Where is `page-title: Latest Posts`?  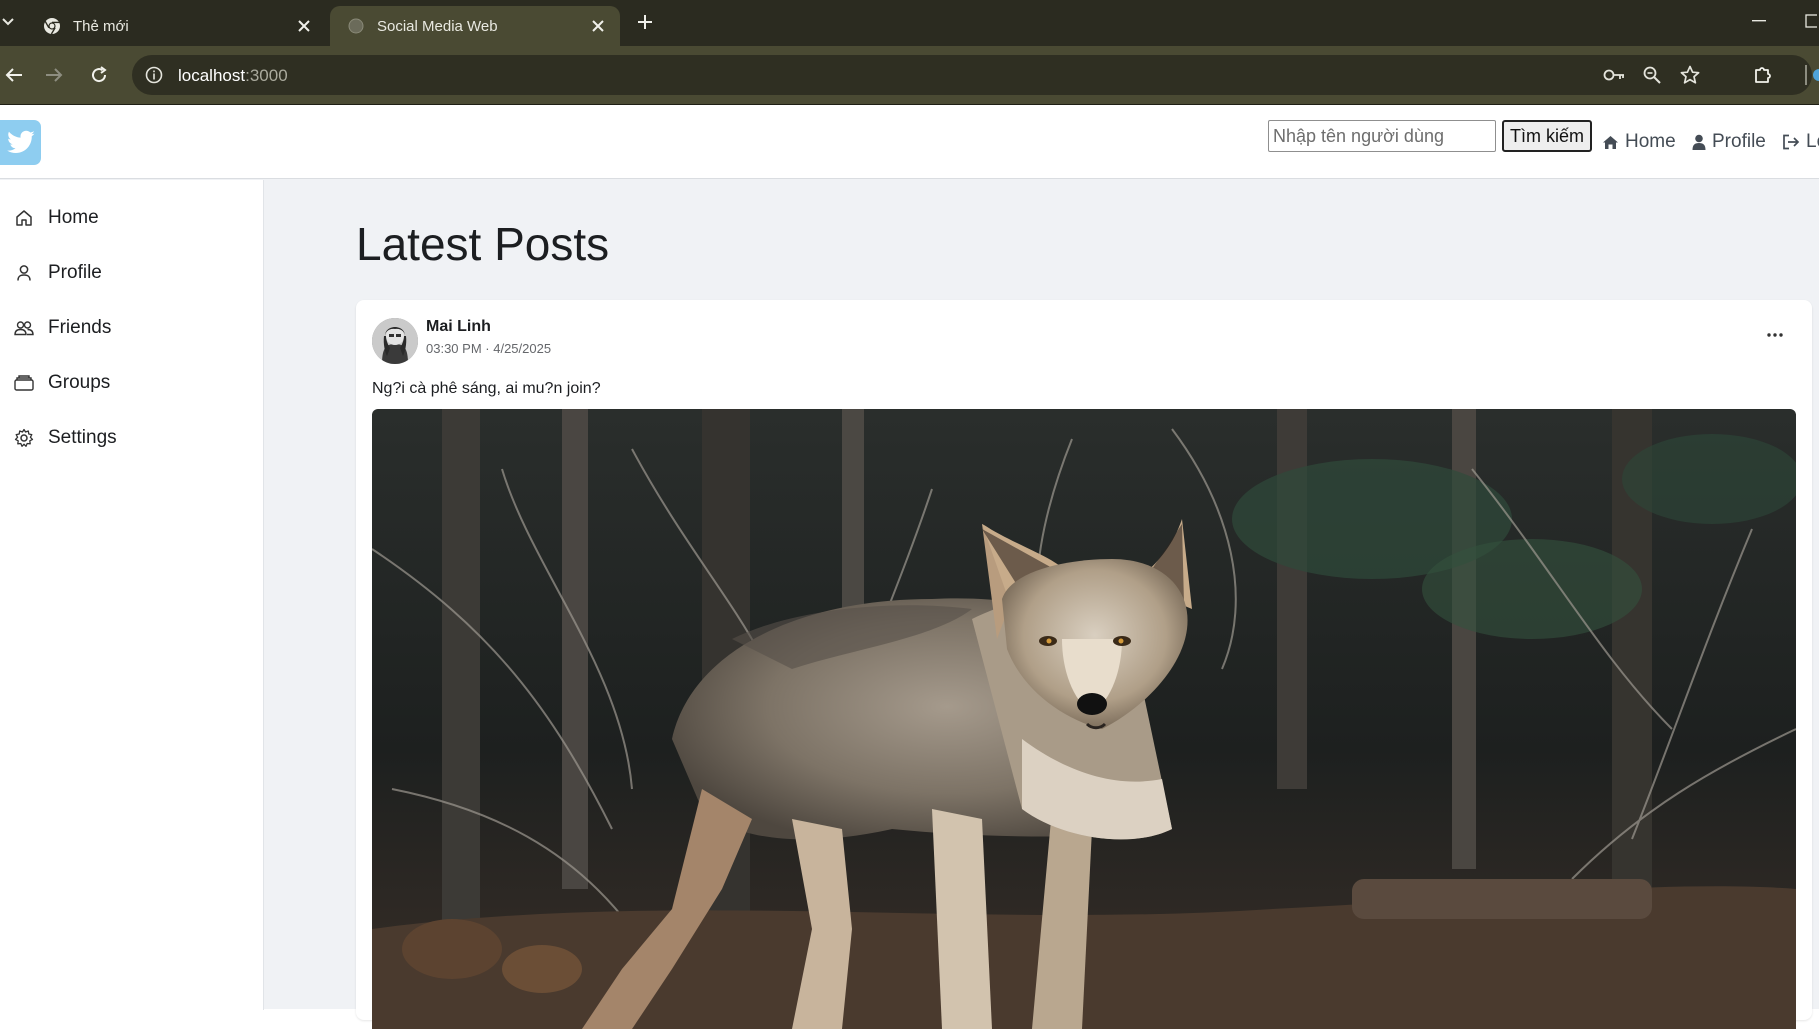
page-title: Latest Posts is located at coordinates (483, 244).